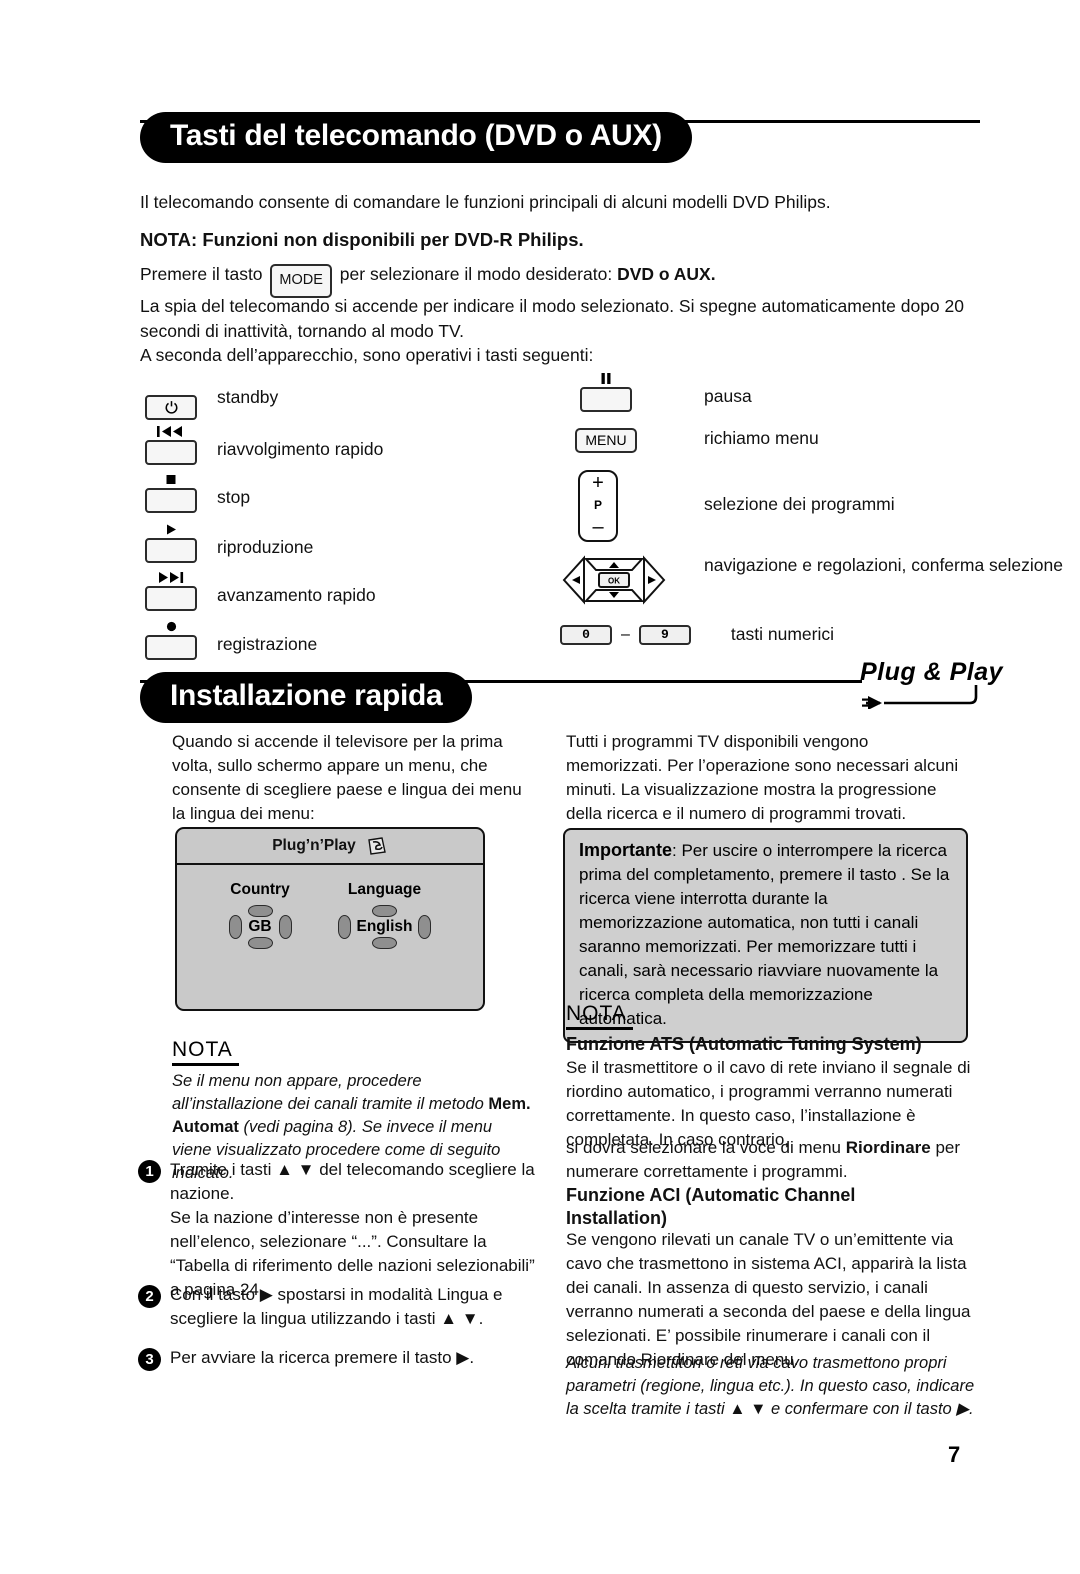 The image size is (1080, 1574). What do you see at coordinates (384, 889) in the screenshot?
I see `language-label: Language` at bounding box center [384, 889].